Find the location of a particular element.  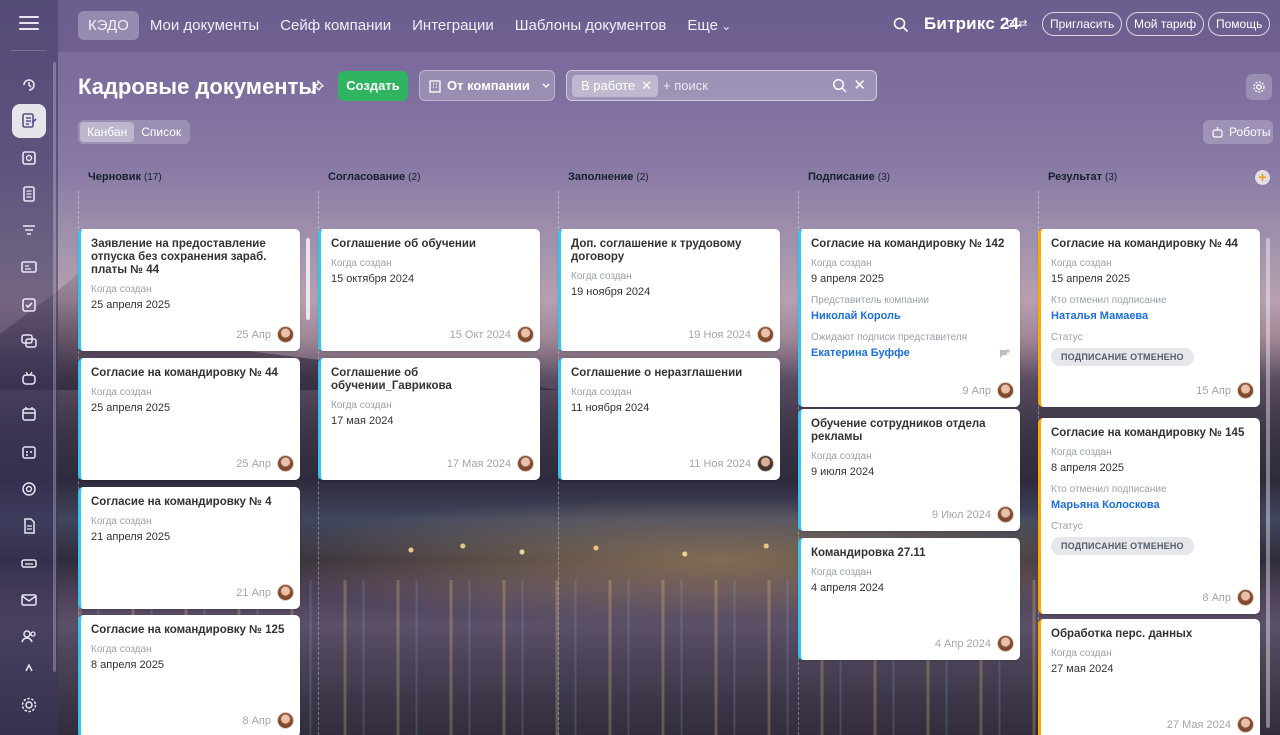

bitrix24-logo: Битрикс 24 is located at coordinates (971, 24).